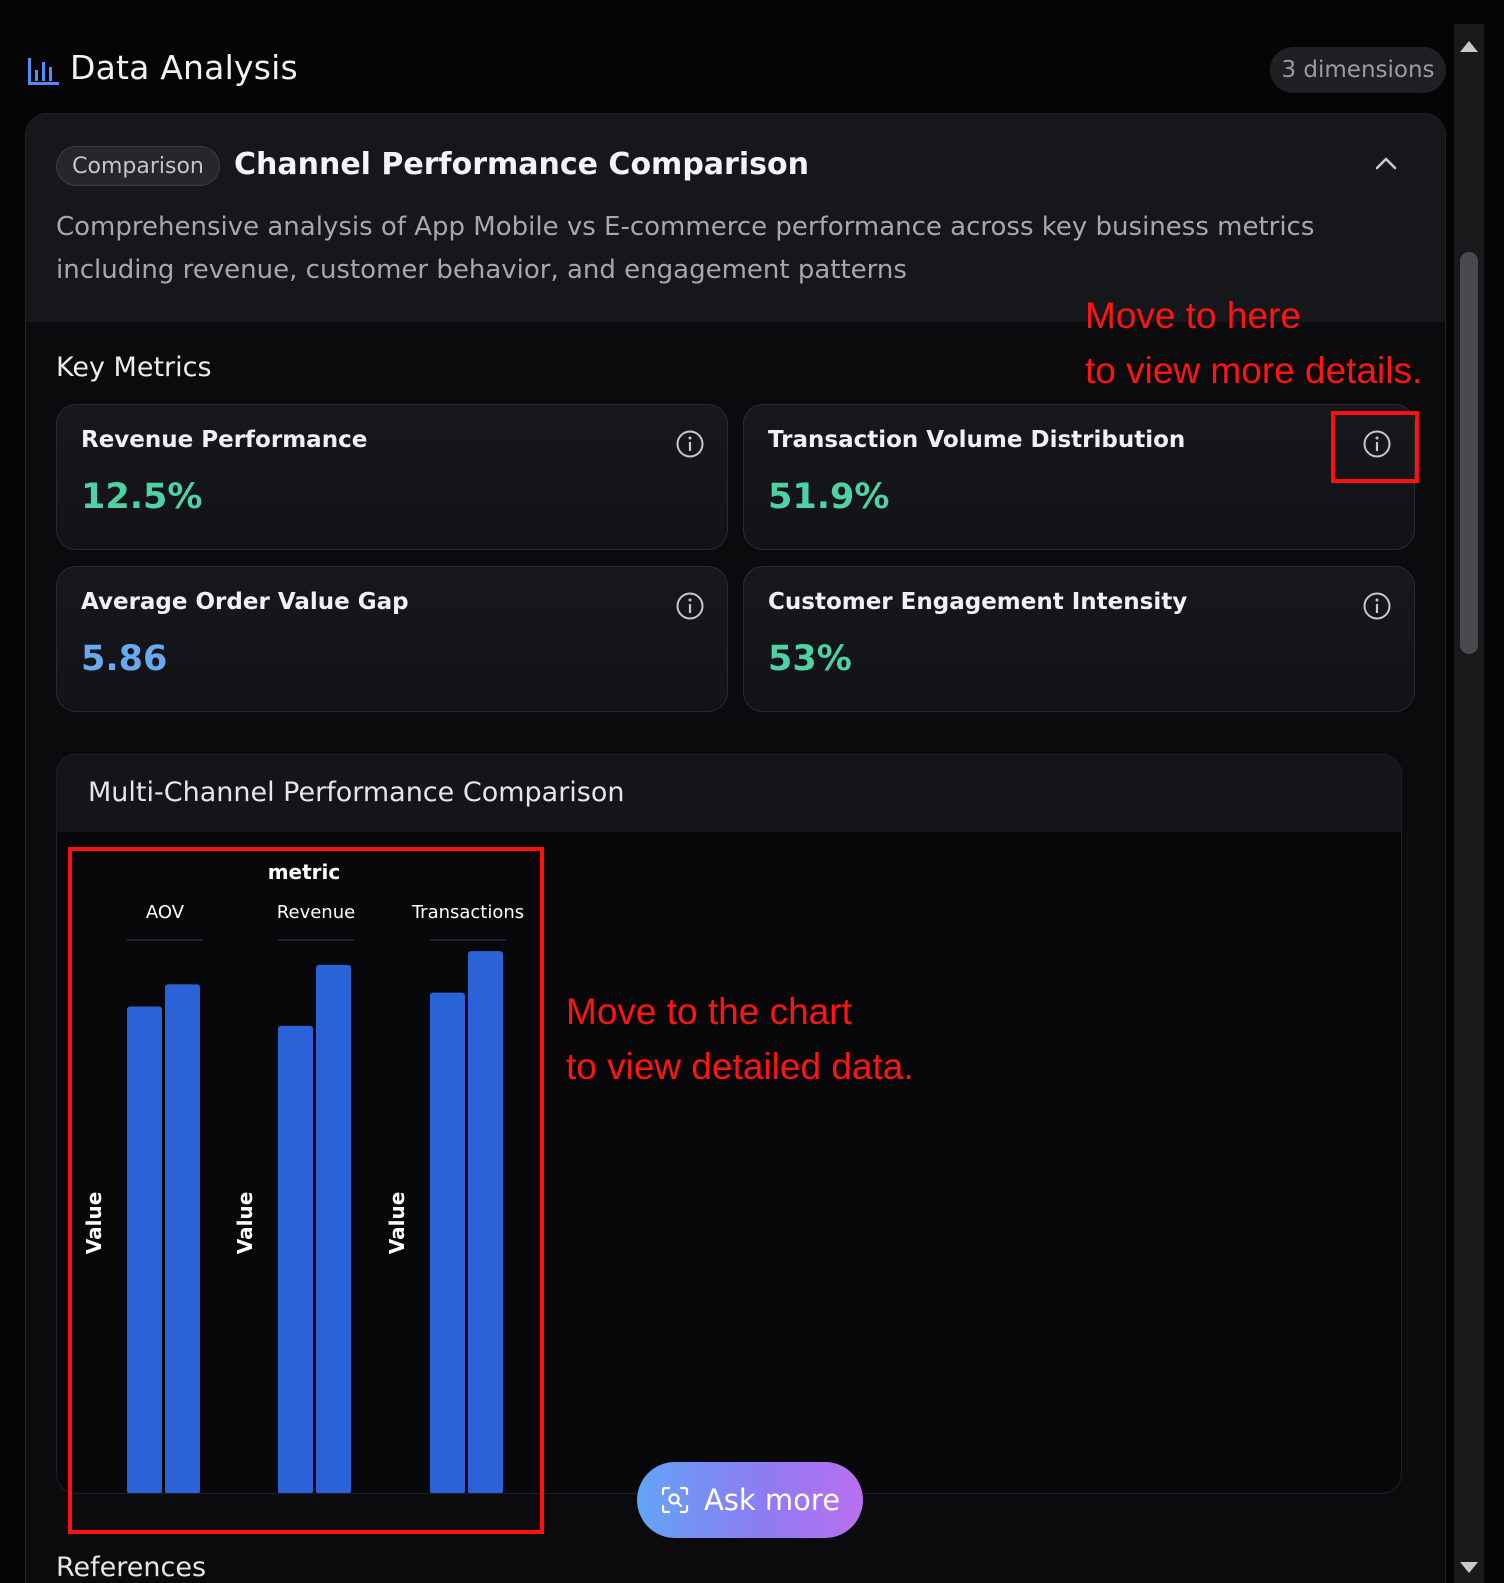  I want to click on info-icon-highlight-box, so click(1375, 447).